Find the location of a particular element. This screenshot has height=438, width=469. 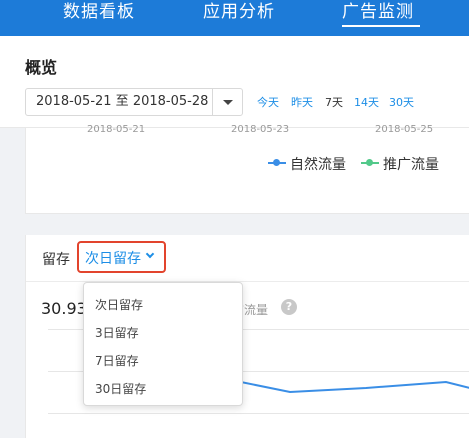

dropdown-option-7-day: 7日留存 is located at coordinates (117, 360).